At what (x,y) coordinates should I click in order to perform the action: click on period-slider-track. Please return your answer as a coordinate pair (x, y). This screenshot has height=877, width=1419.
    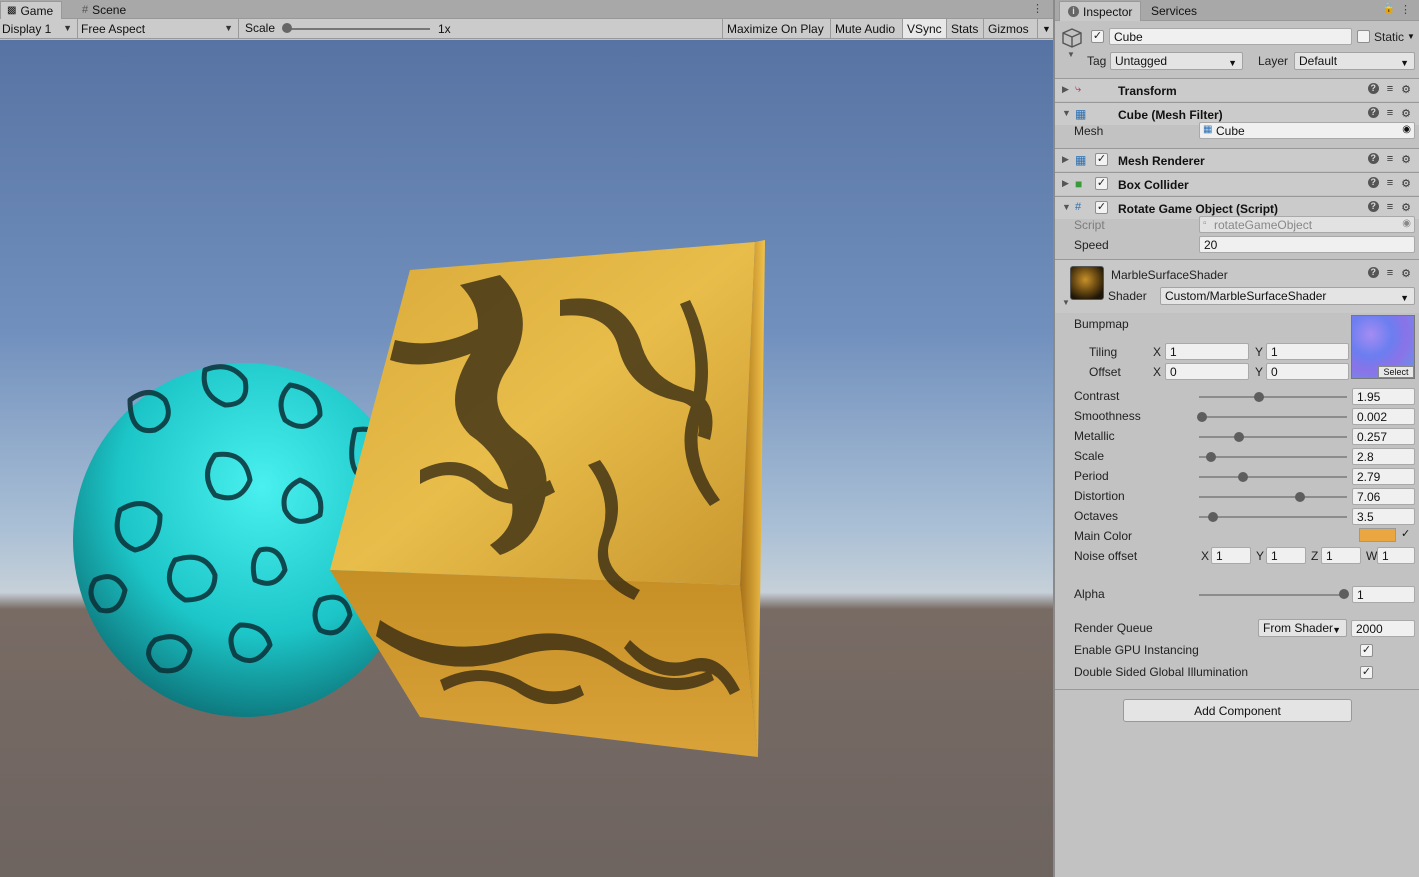
    Looking at the image, I should click on (1273, 477).